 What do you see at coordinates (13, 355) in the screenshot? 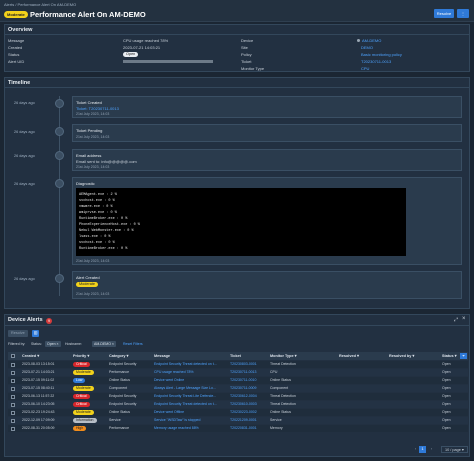
I see `select-all-checkbox` at bounding box center [13, 355].